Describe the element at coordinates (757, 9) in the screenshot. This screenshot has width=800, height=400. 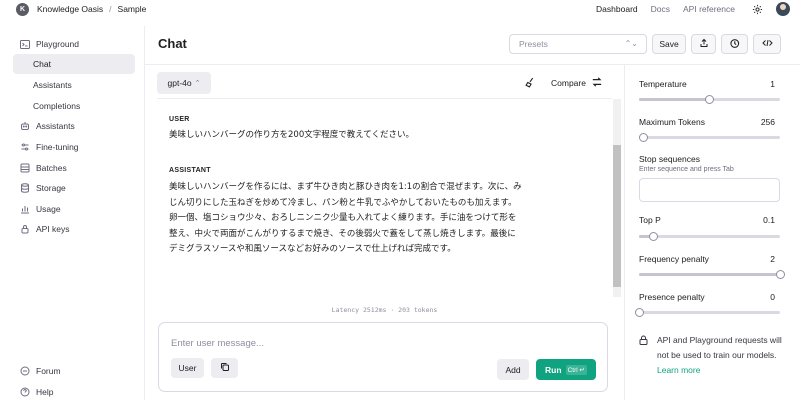
I see `gear-icon` at that location.